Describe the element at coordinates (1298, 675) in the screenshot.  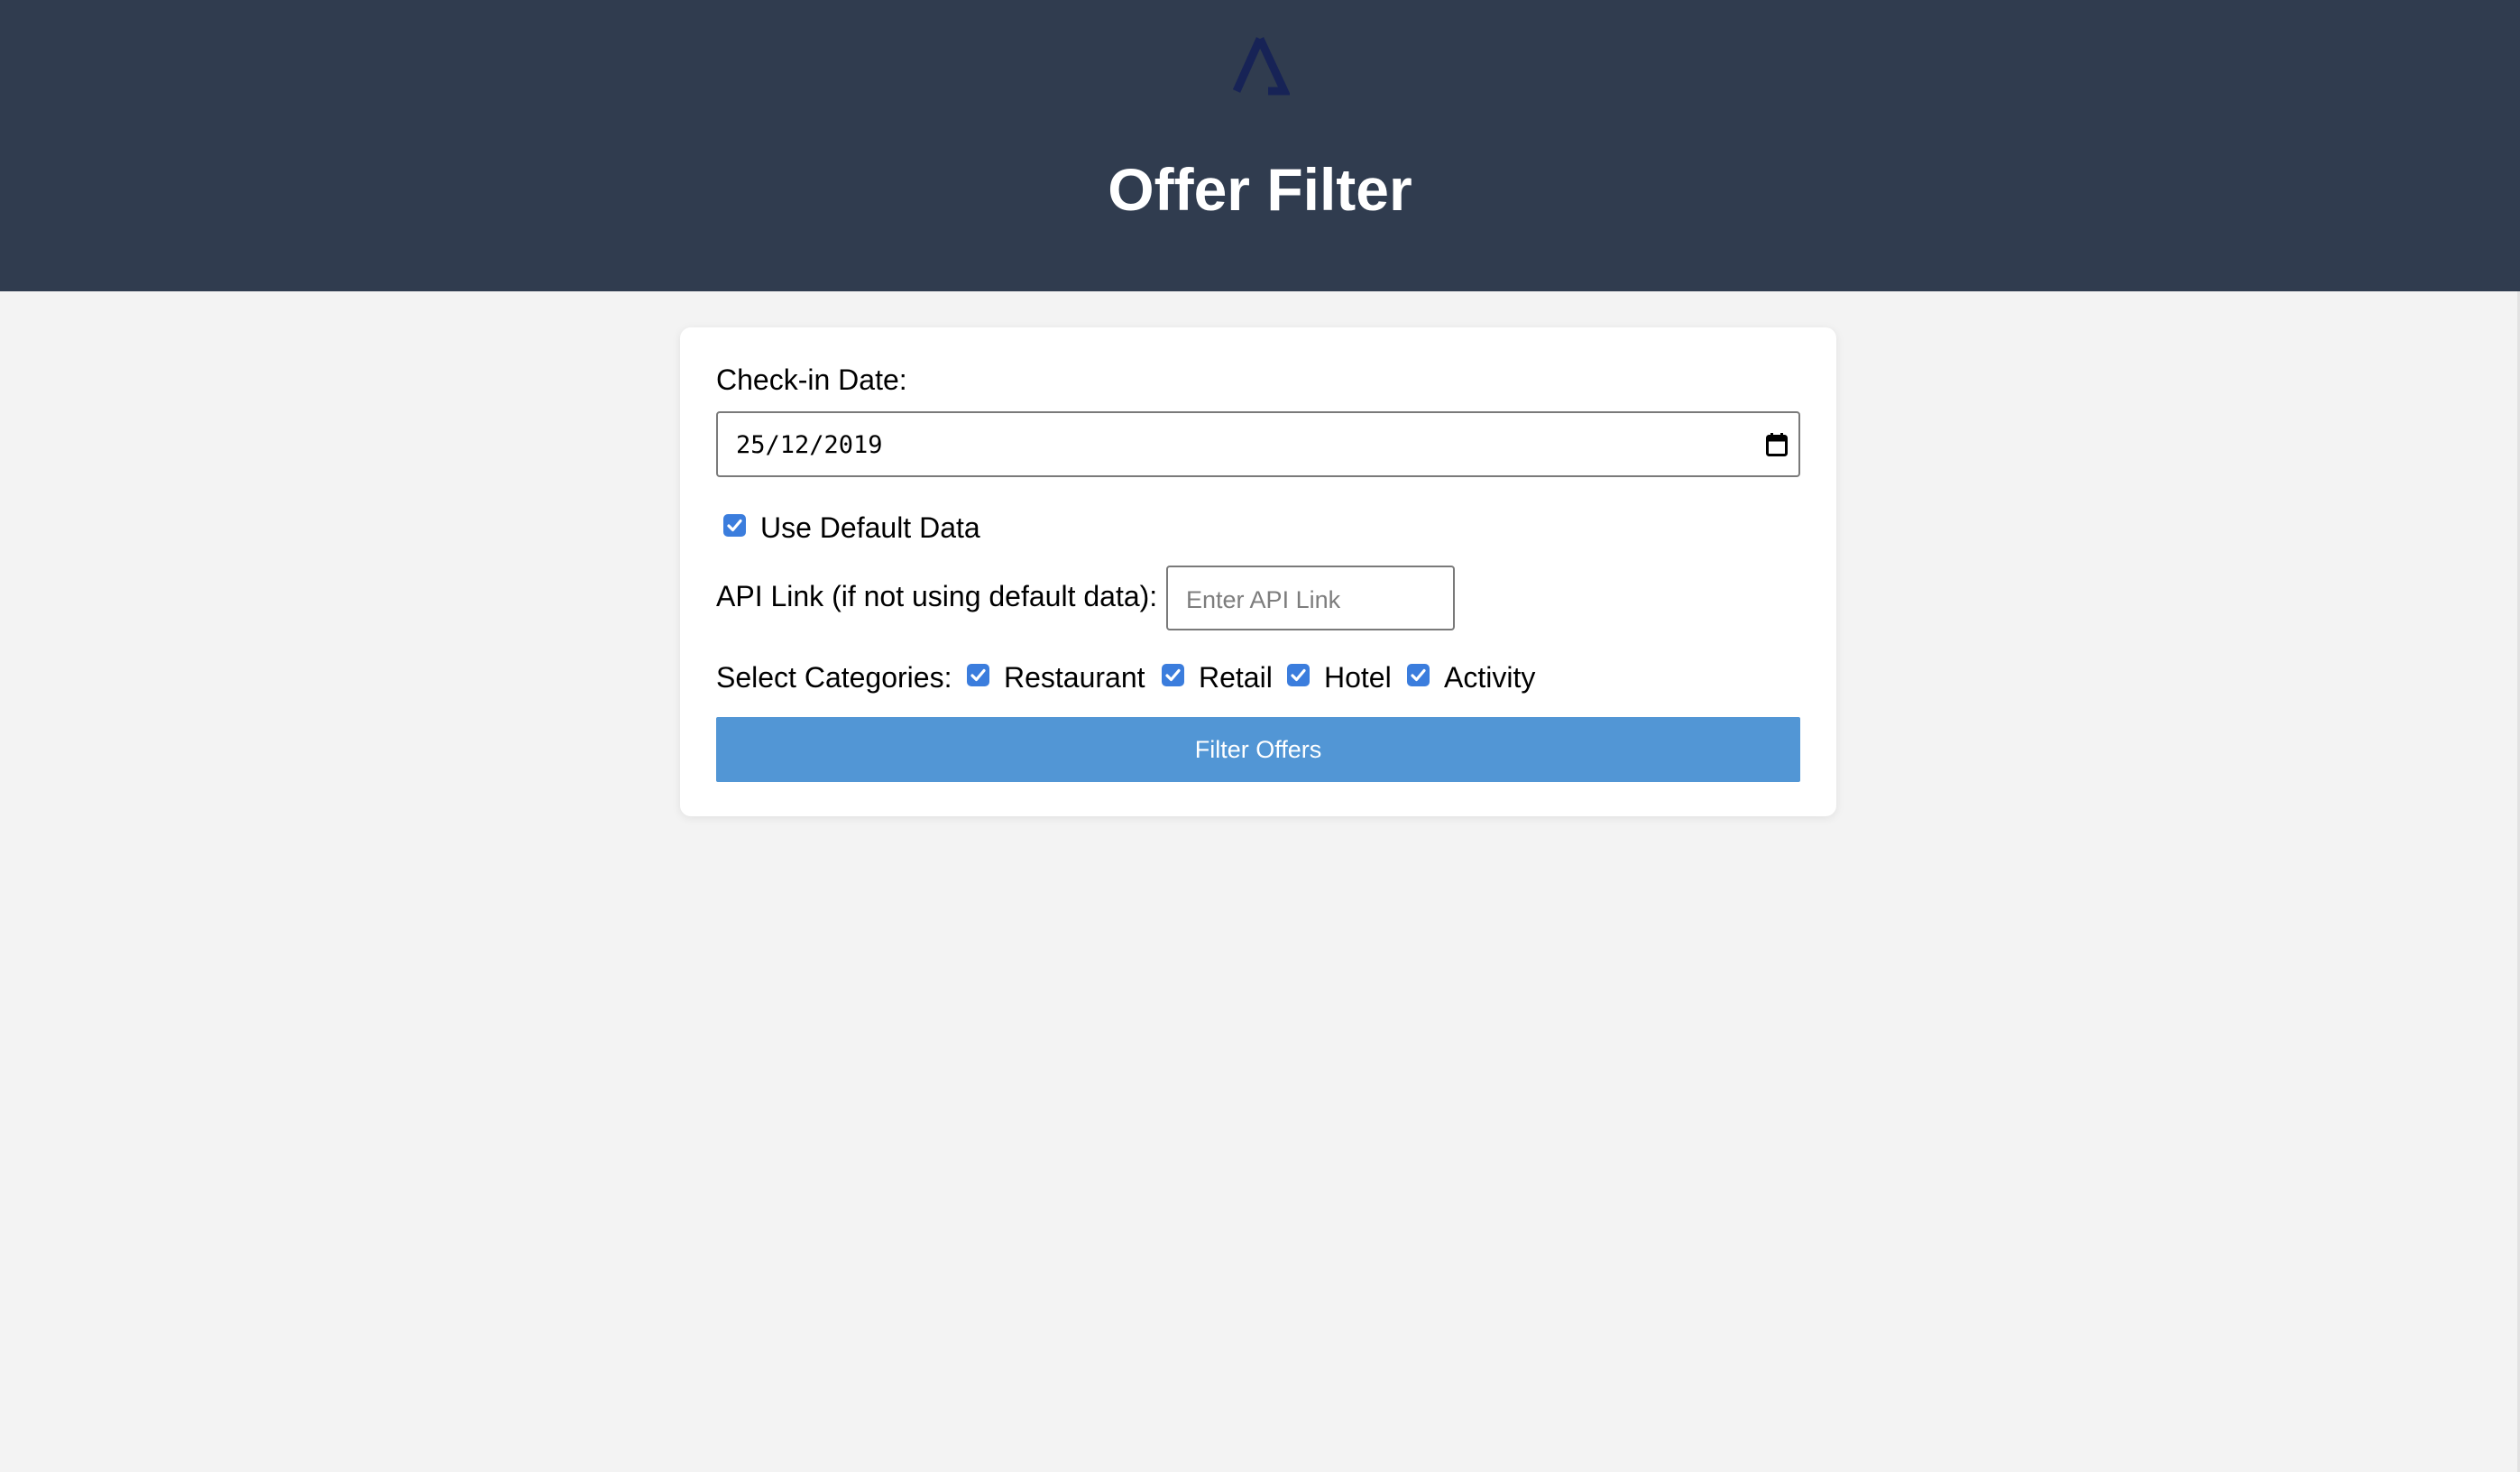
I see `category-hotel-checkbox` at that location.